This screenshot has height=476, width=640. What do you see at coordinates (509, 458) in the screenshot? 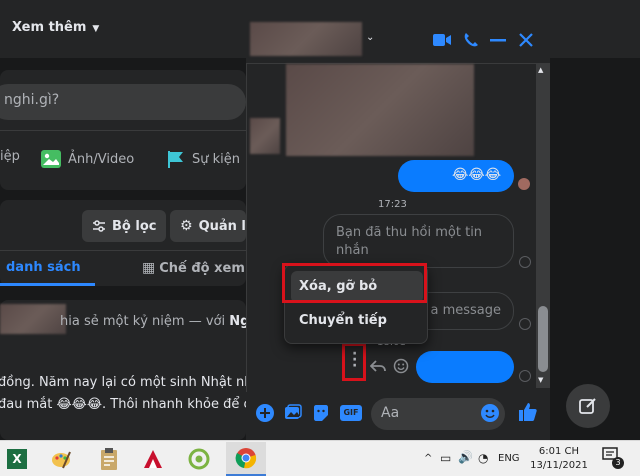
I see `language-indicator: ENG` at bounding box center [509, 458].